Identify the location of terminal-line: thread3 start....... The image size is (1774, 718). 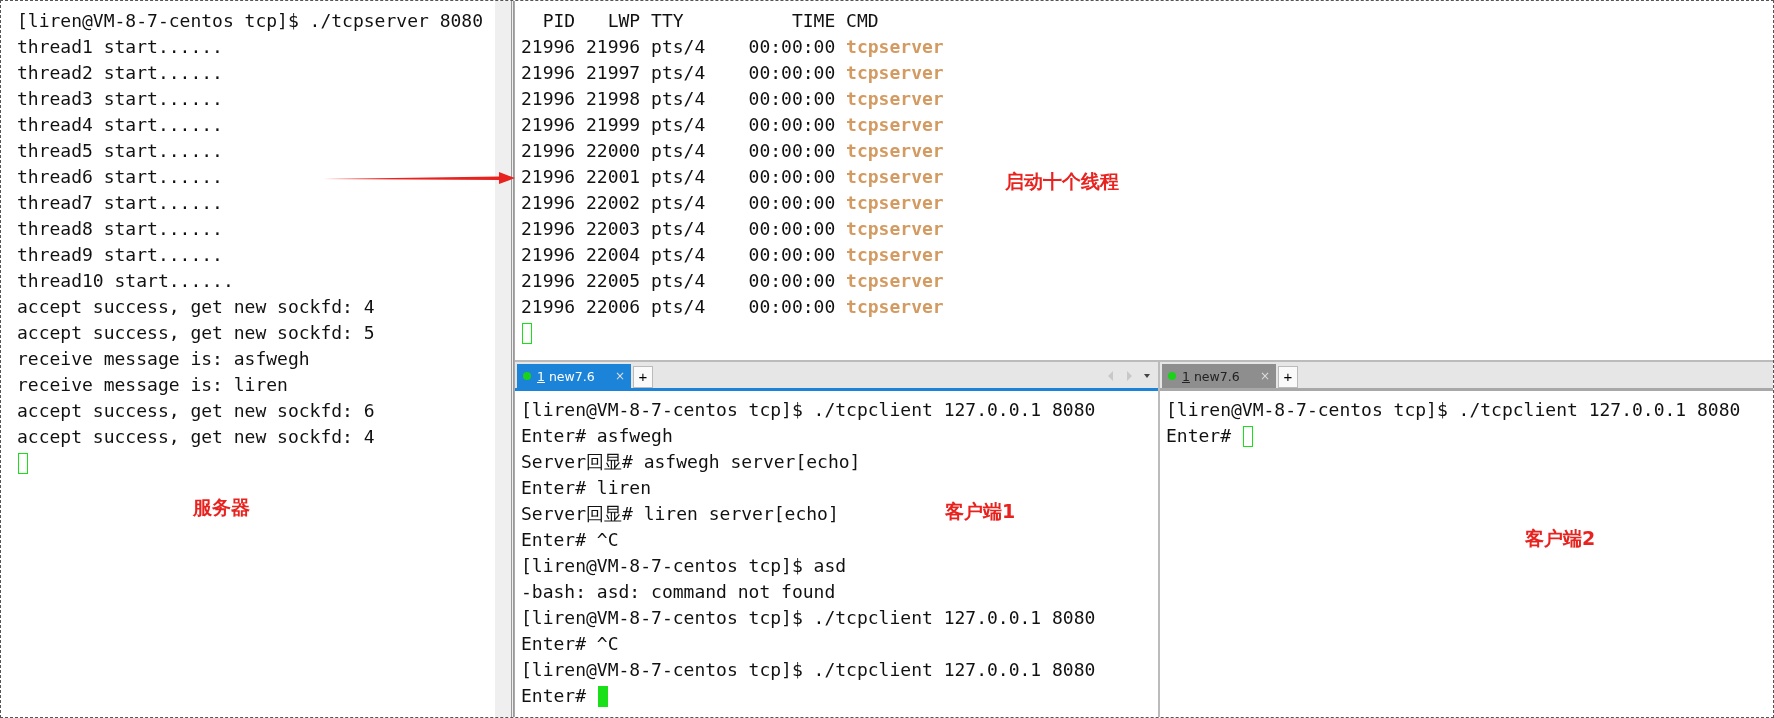
(120, 99).